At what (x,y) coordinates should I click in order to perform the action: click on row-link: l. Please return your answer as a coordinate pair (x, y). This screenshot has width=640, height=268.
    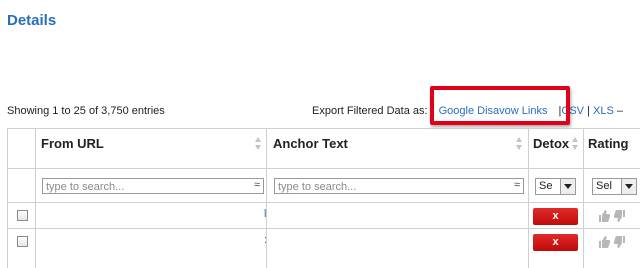
    Looking at the image, I should click on (265, 214).